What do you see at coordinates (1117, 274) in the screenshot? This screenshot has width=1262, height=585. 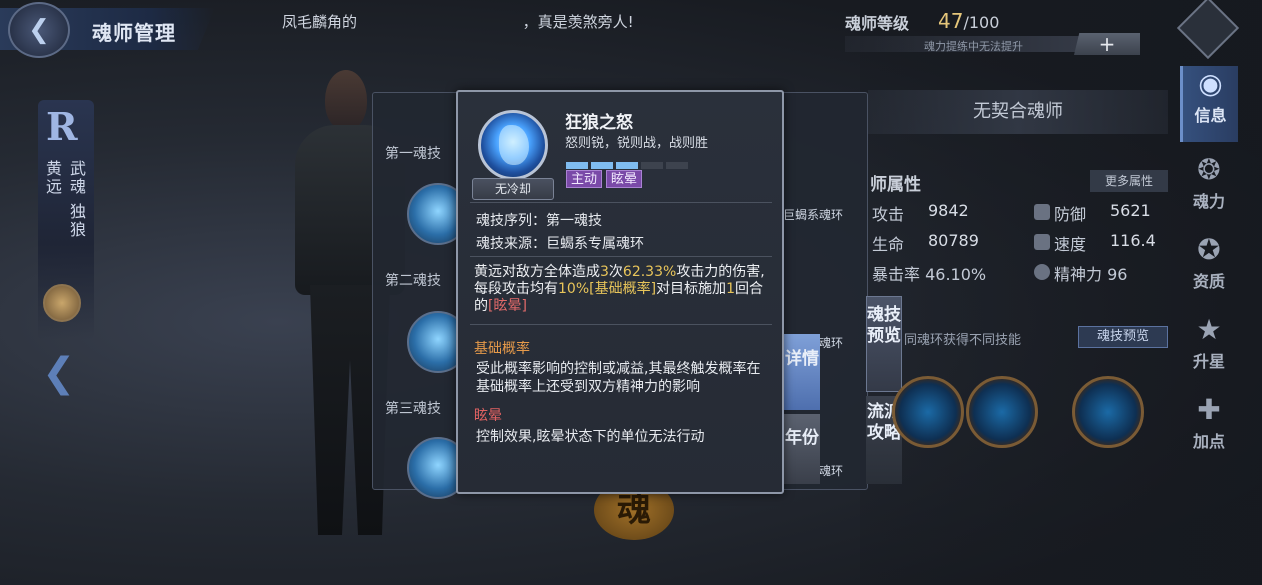 I see `attr-value: 96` at bounding box center [1117, 274].